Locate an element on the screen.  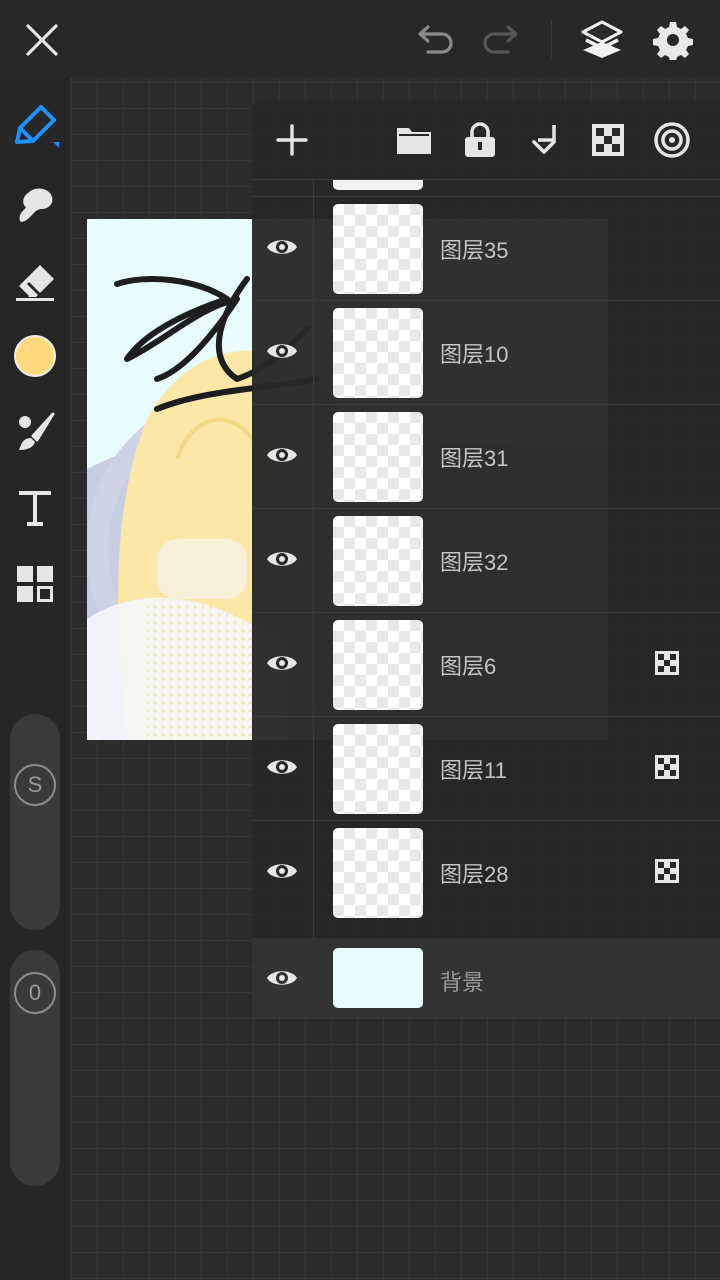
left-toolbar: S 0 is located at coordinates (35, 679).